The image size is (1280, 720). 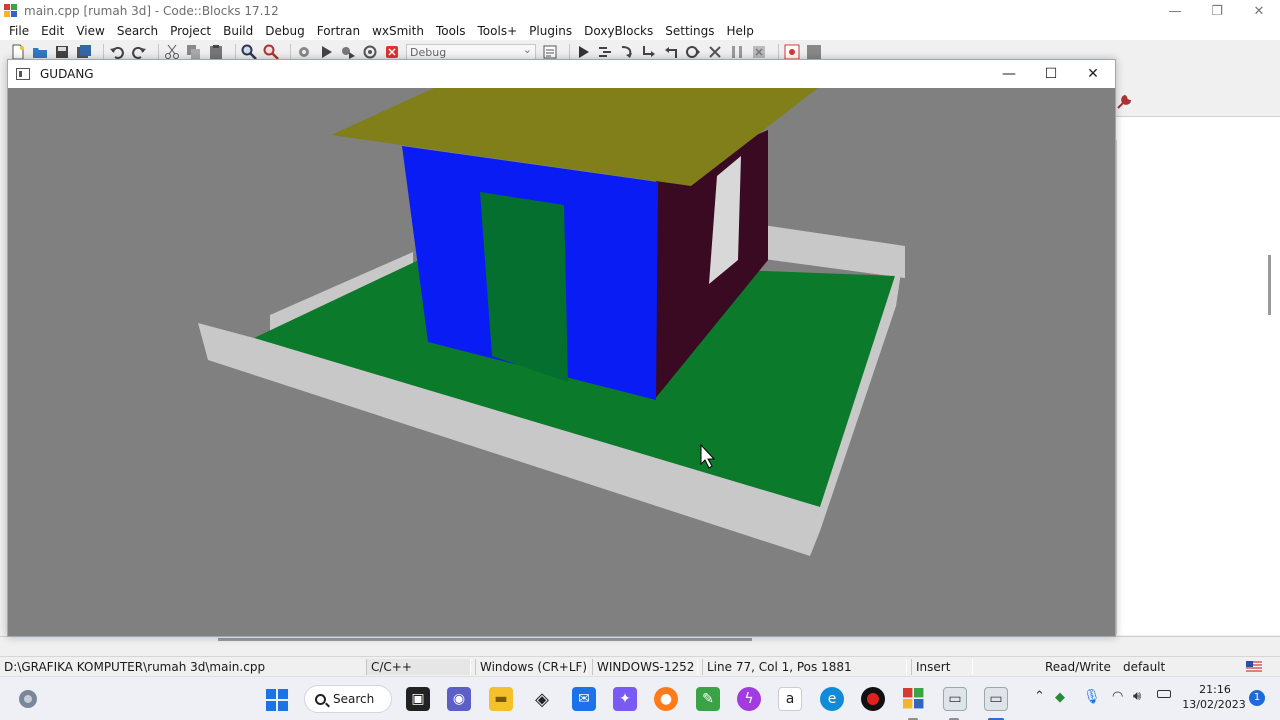 What do you see at coordinates (737, 52) in the screenshot?
I see `pause-icon` at bounding box center [737, 52].